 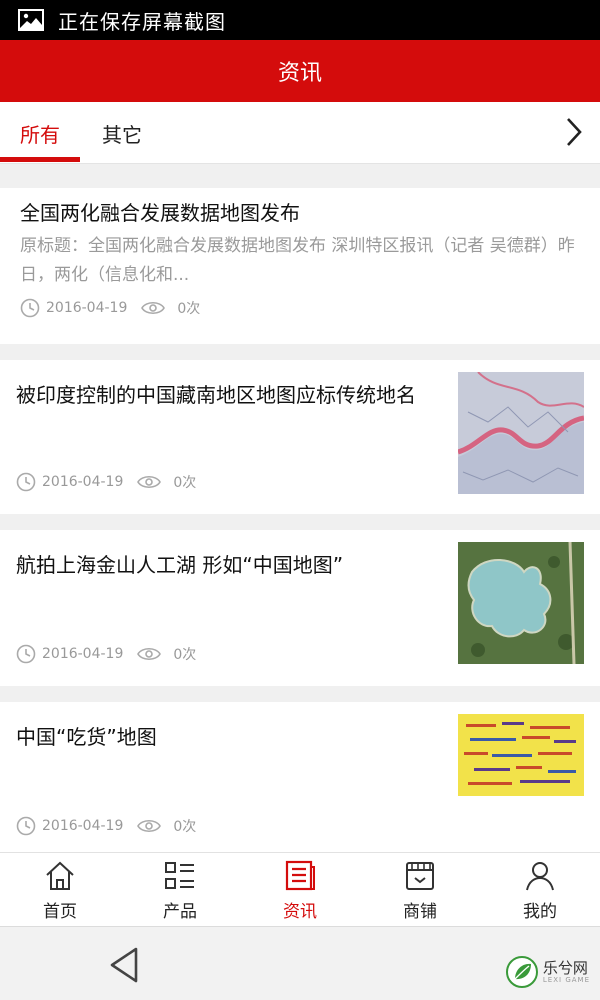 I want to click on product-grid-icon, so click(x=179, y=875).